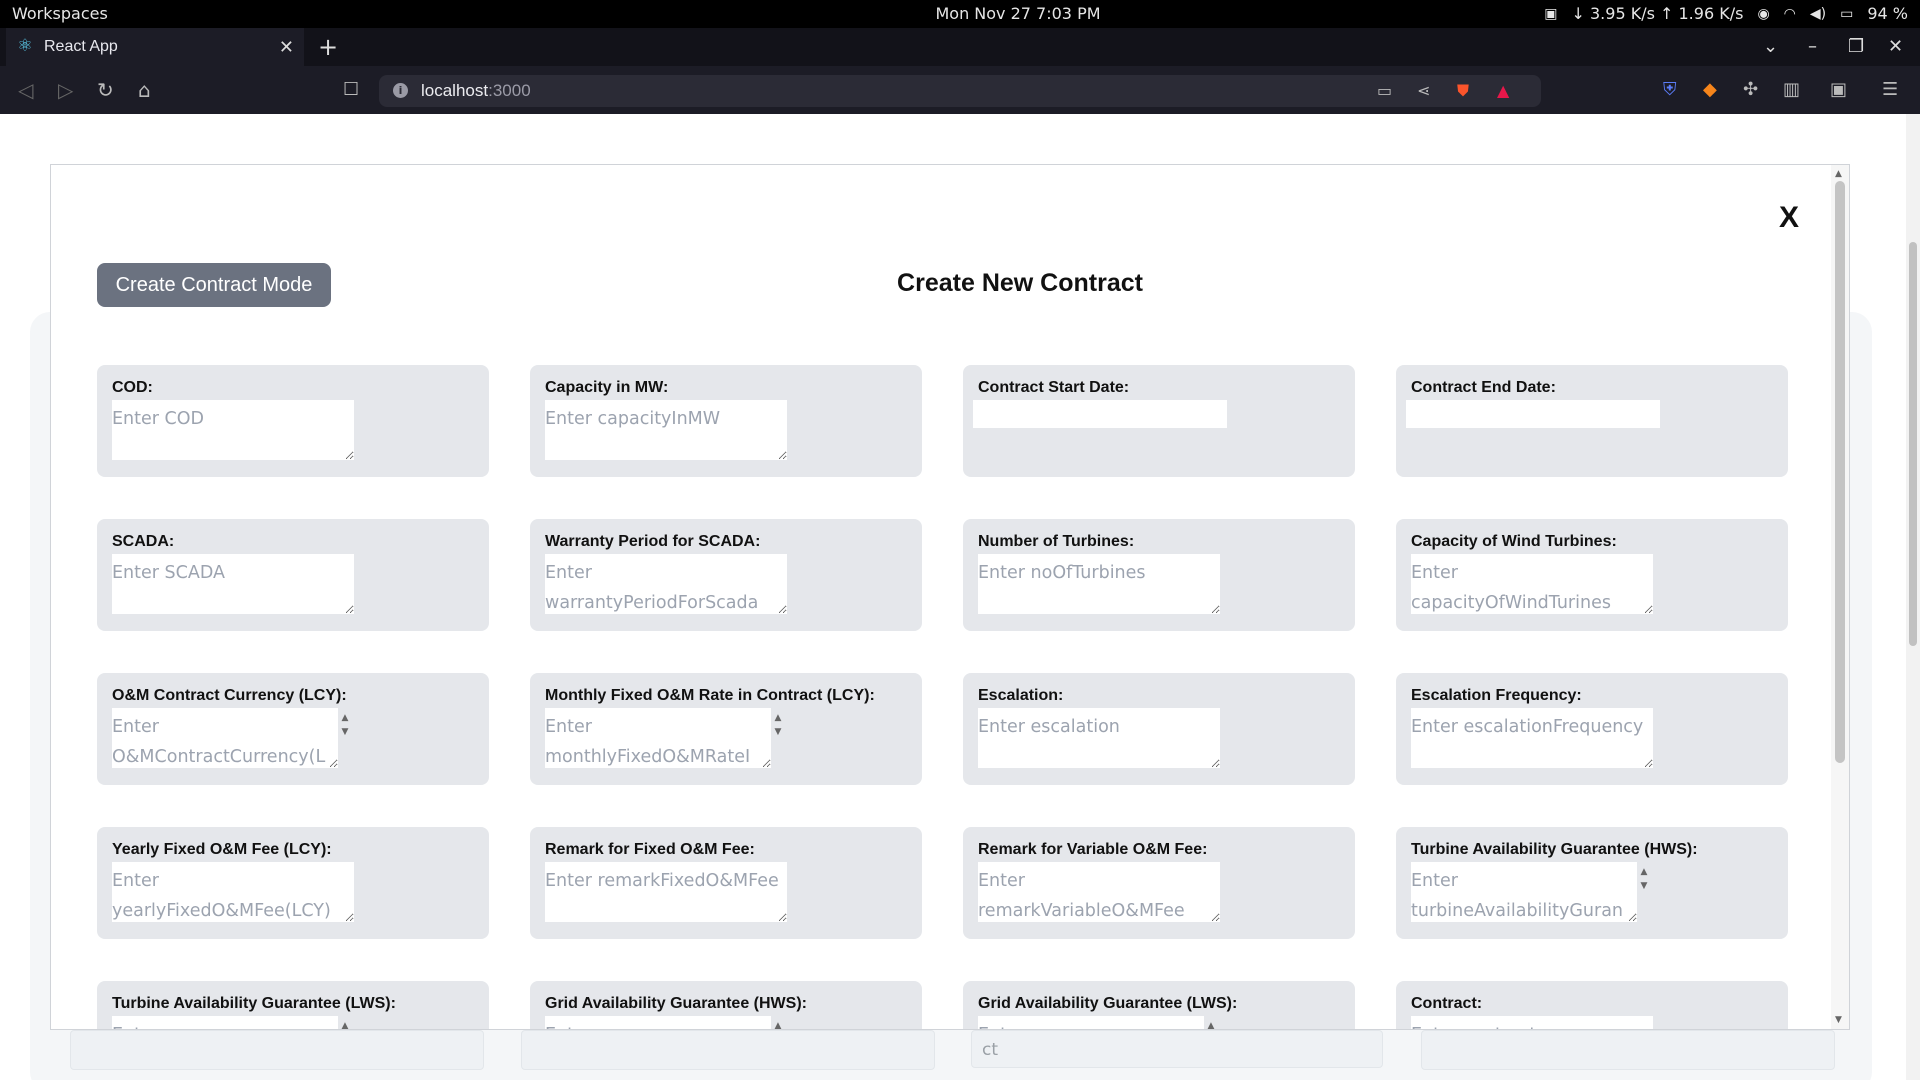  I want to click on react-logo-icon: ⚛, so click(25, 45).